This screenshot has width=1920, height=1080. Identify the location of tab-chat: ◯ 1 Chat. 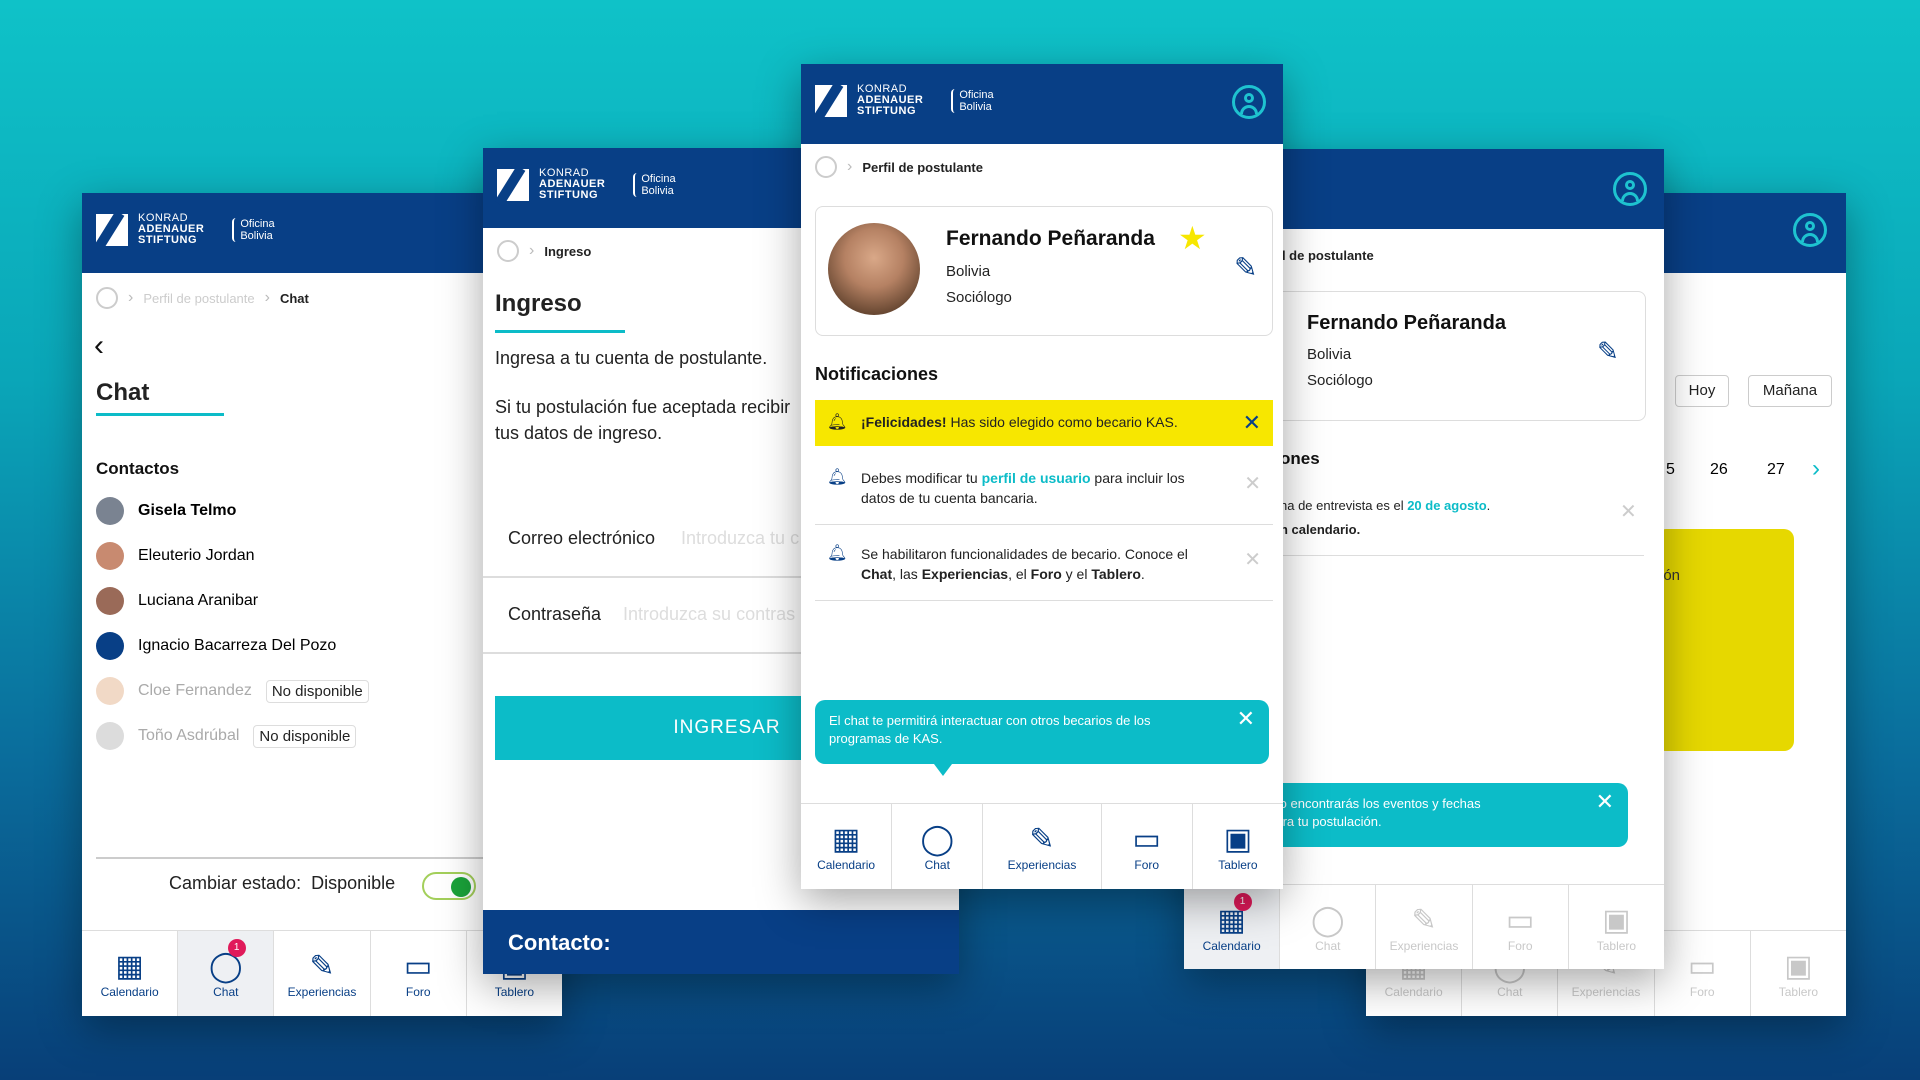
(226, 973).